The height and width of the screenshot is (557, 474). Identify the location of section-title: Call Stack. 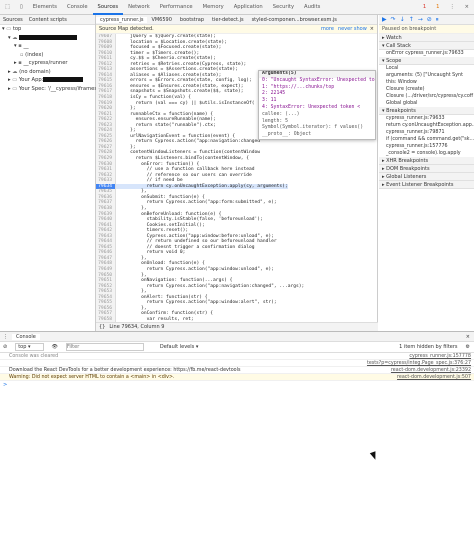
(398, 46).